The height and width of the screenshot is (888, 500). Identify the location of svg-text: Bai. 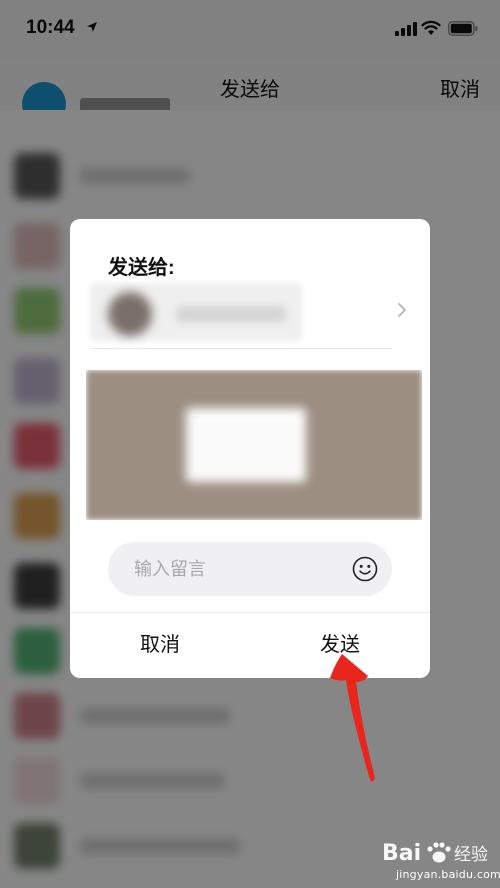
(401, 853).